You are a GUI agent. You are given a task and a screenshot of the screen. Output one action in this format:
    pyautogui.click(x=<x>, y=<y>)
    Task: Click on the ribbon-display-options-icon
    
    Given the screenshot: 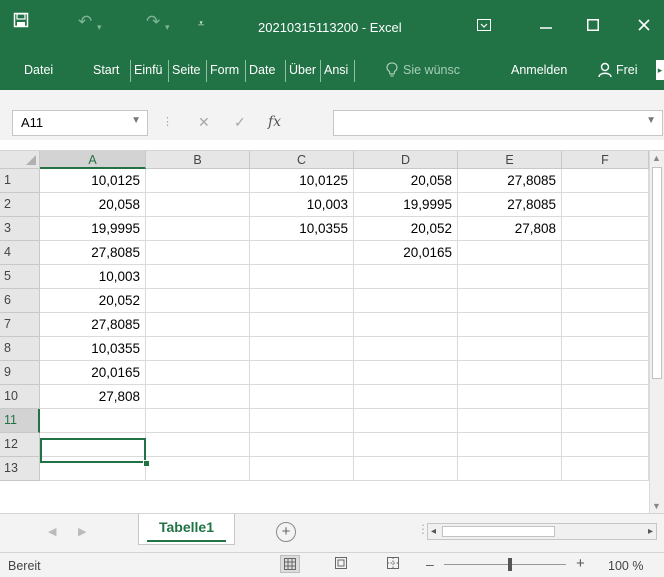 What is the action you would take?
    pyautogui.click(x=484, y=25)
    